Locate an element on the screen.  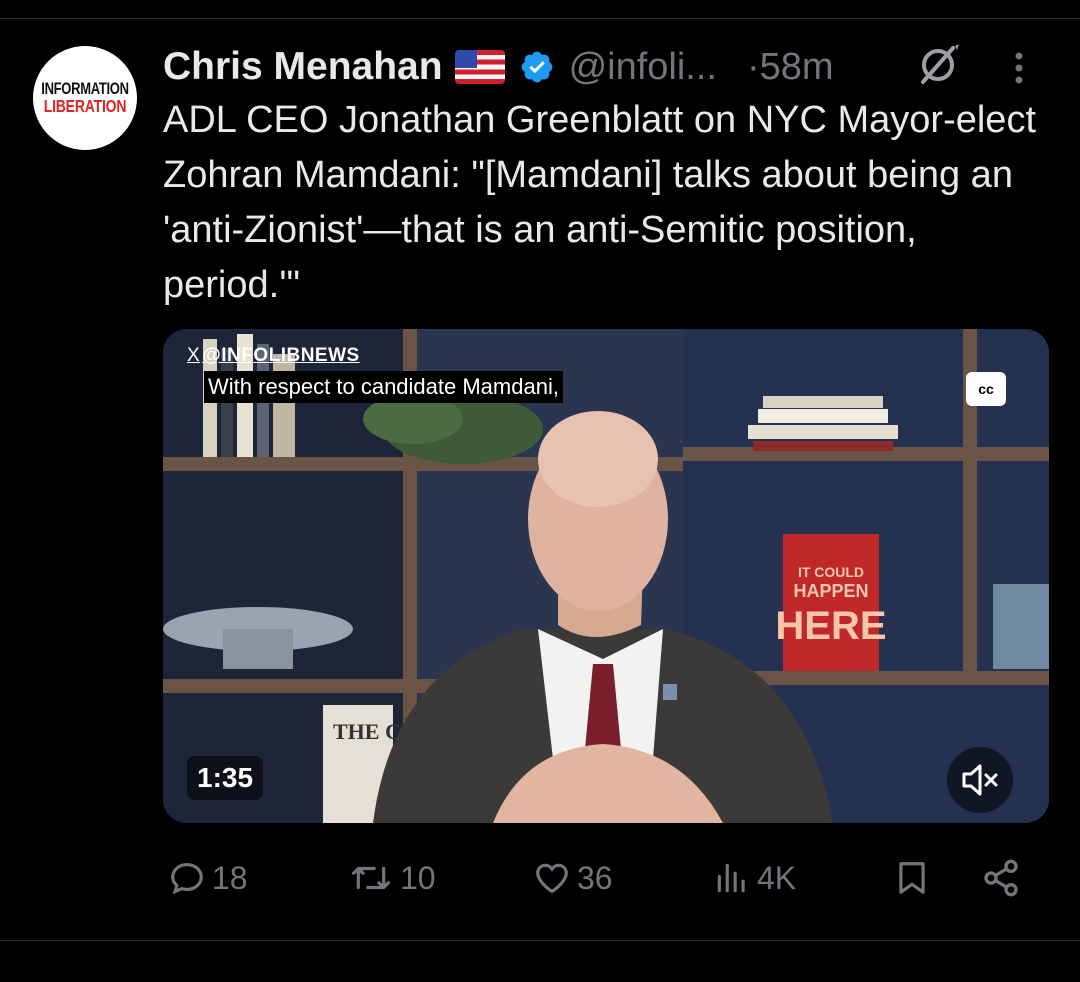
repost-button: 10 is located at coordinates (392, 878).